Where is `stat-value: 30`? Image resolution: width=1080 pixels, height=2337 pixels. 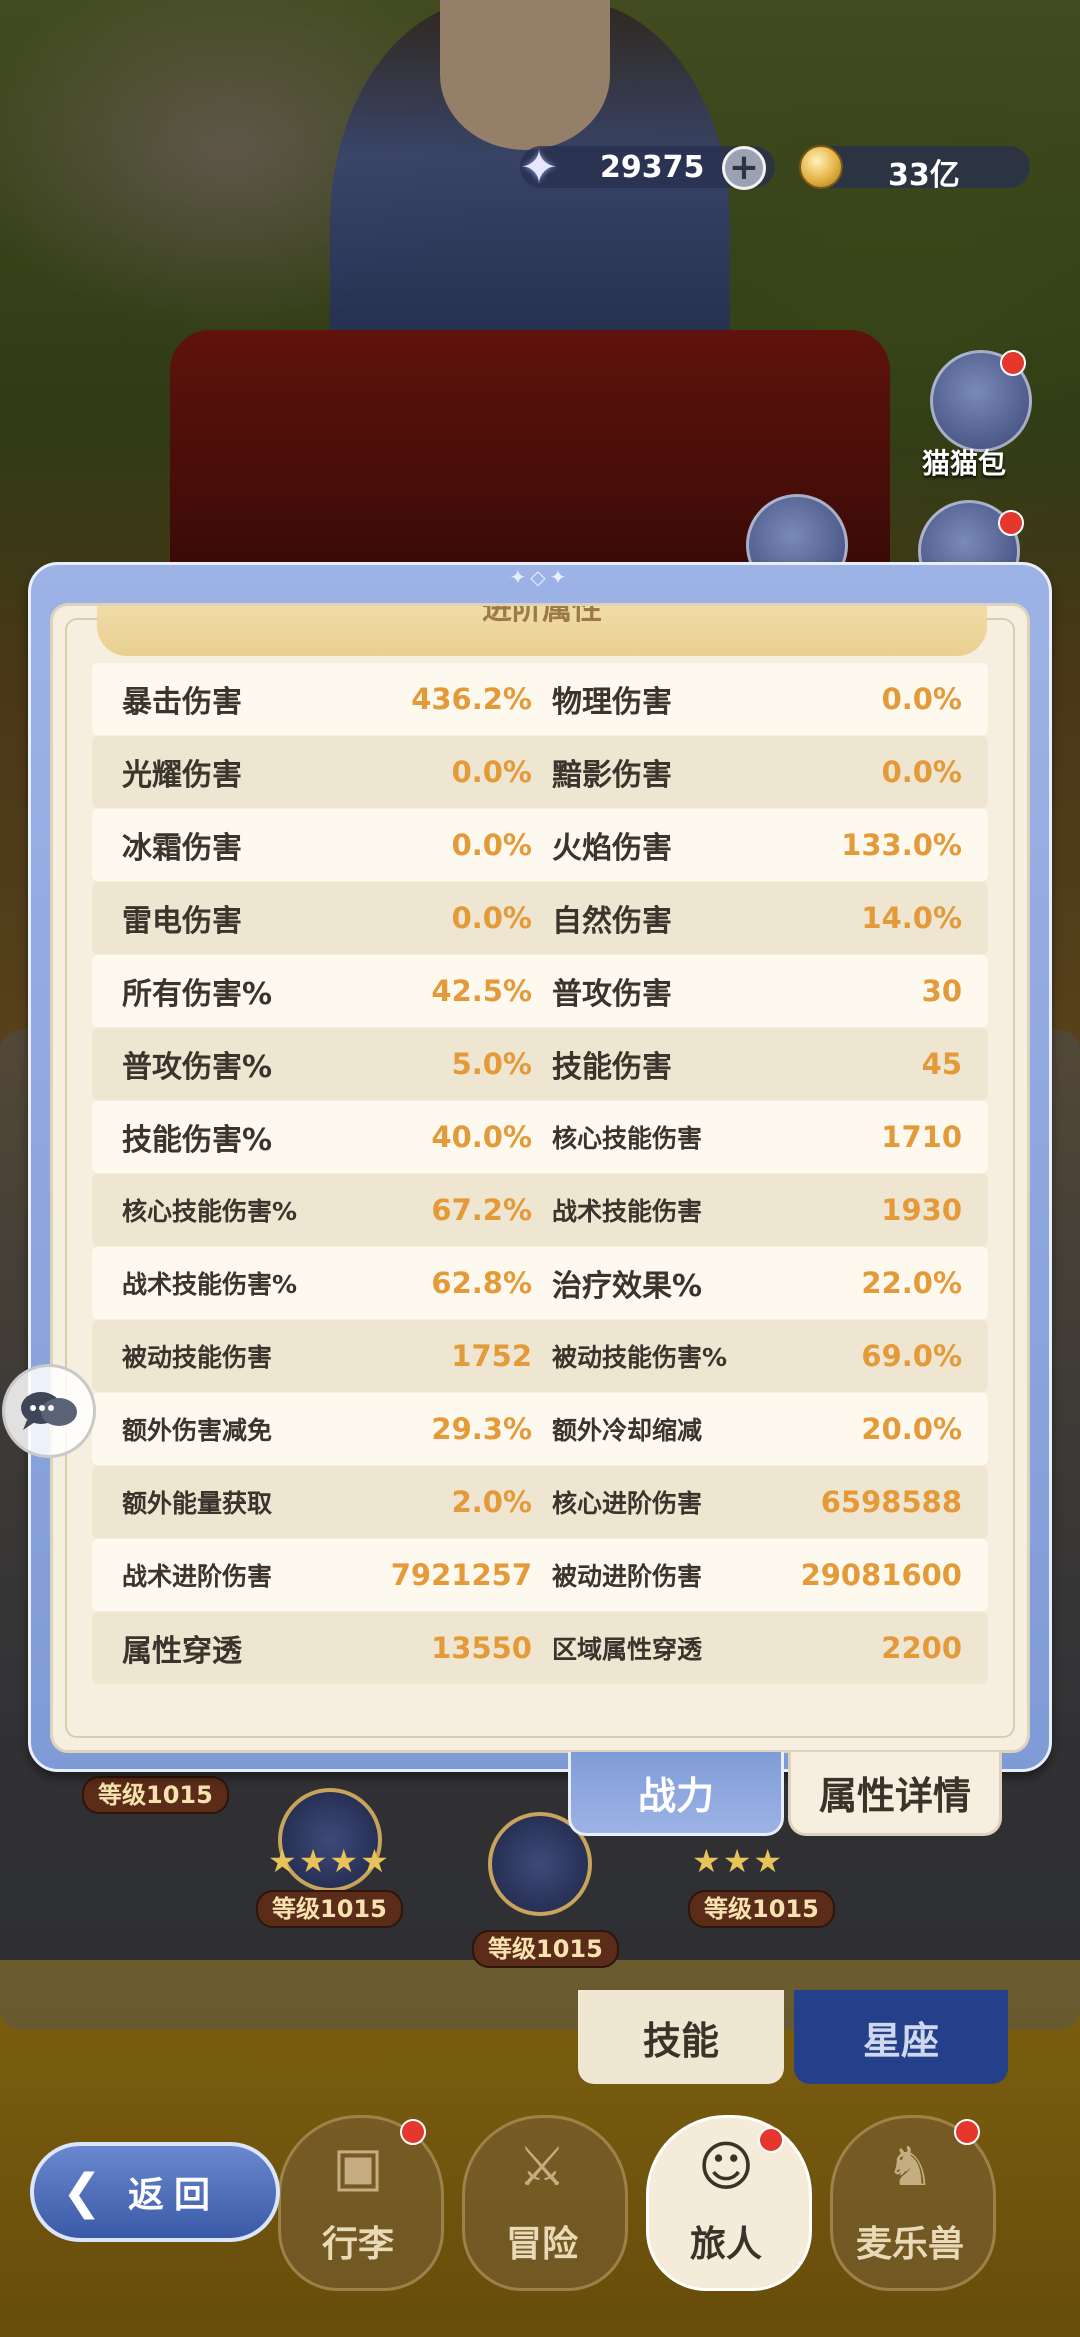
stat-value: 30 is located at coordinates (941, 991).